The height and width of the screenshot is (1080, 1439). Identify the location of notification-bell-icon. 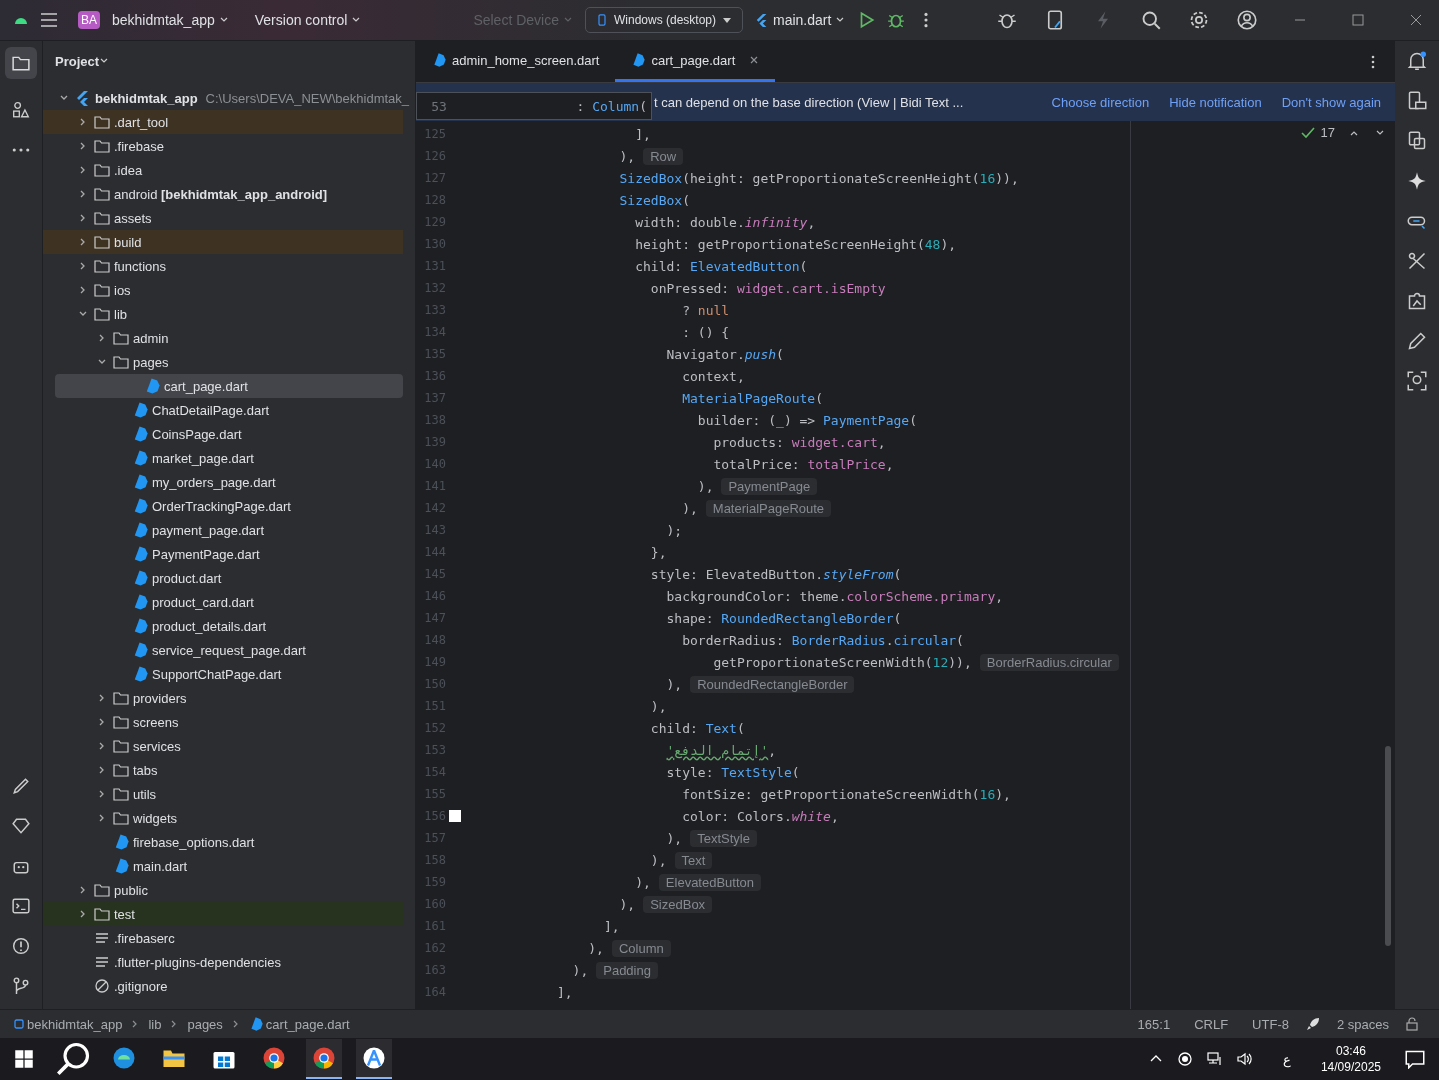
(1417, 61).